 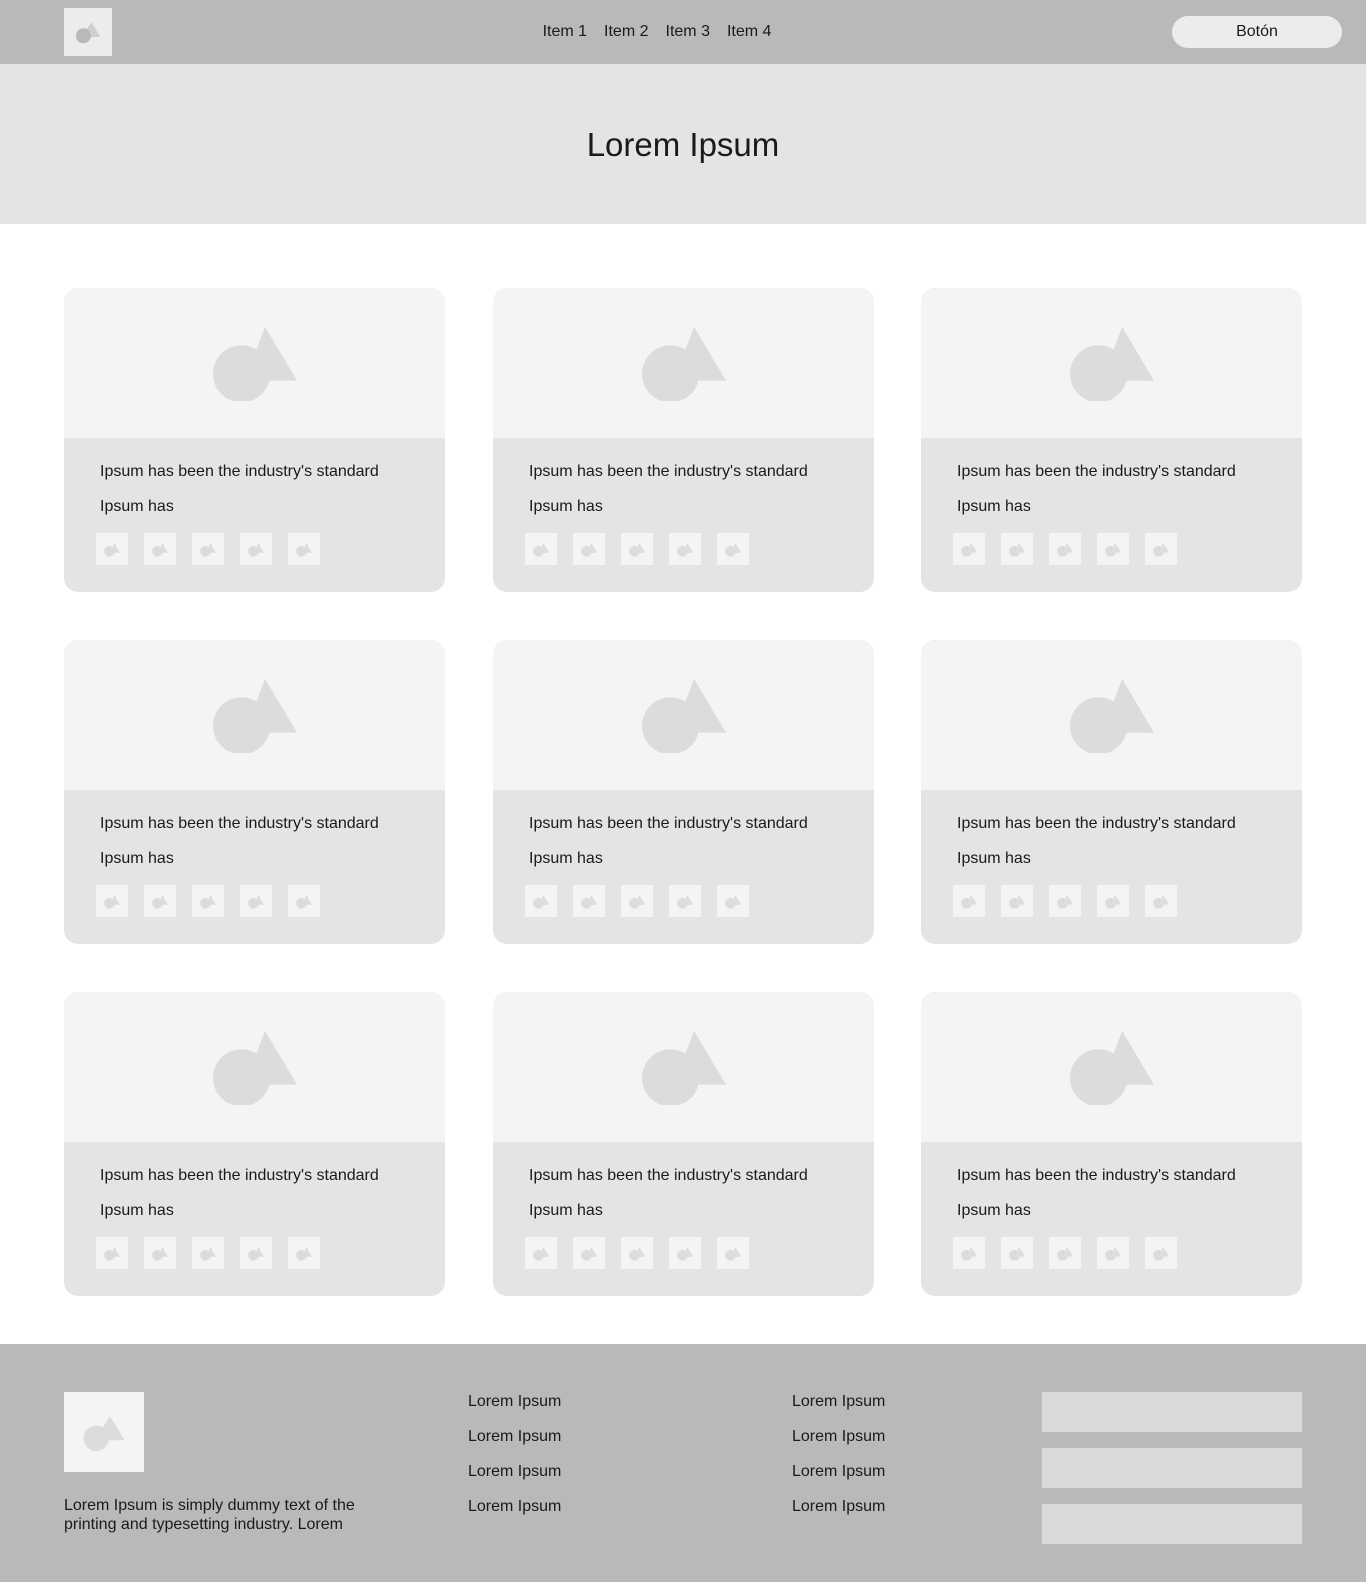 I want to click on nav-item-1: Item 1, so click(x=565, y=32).